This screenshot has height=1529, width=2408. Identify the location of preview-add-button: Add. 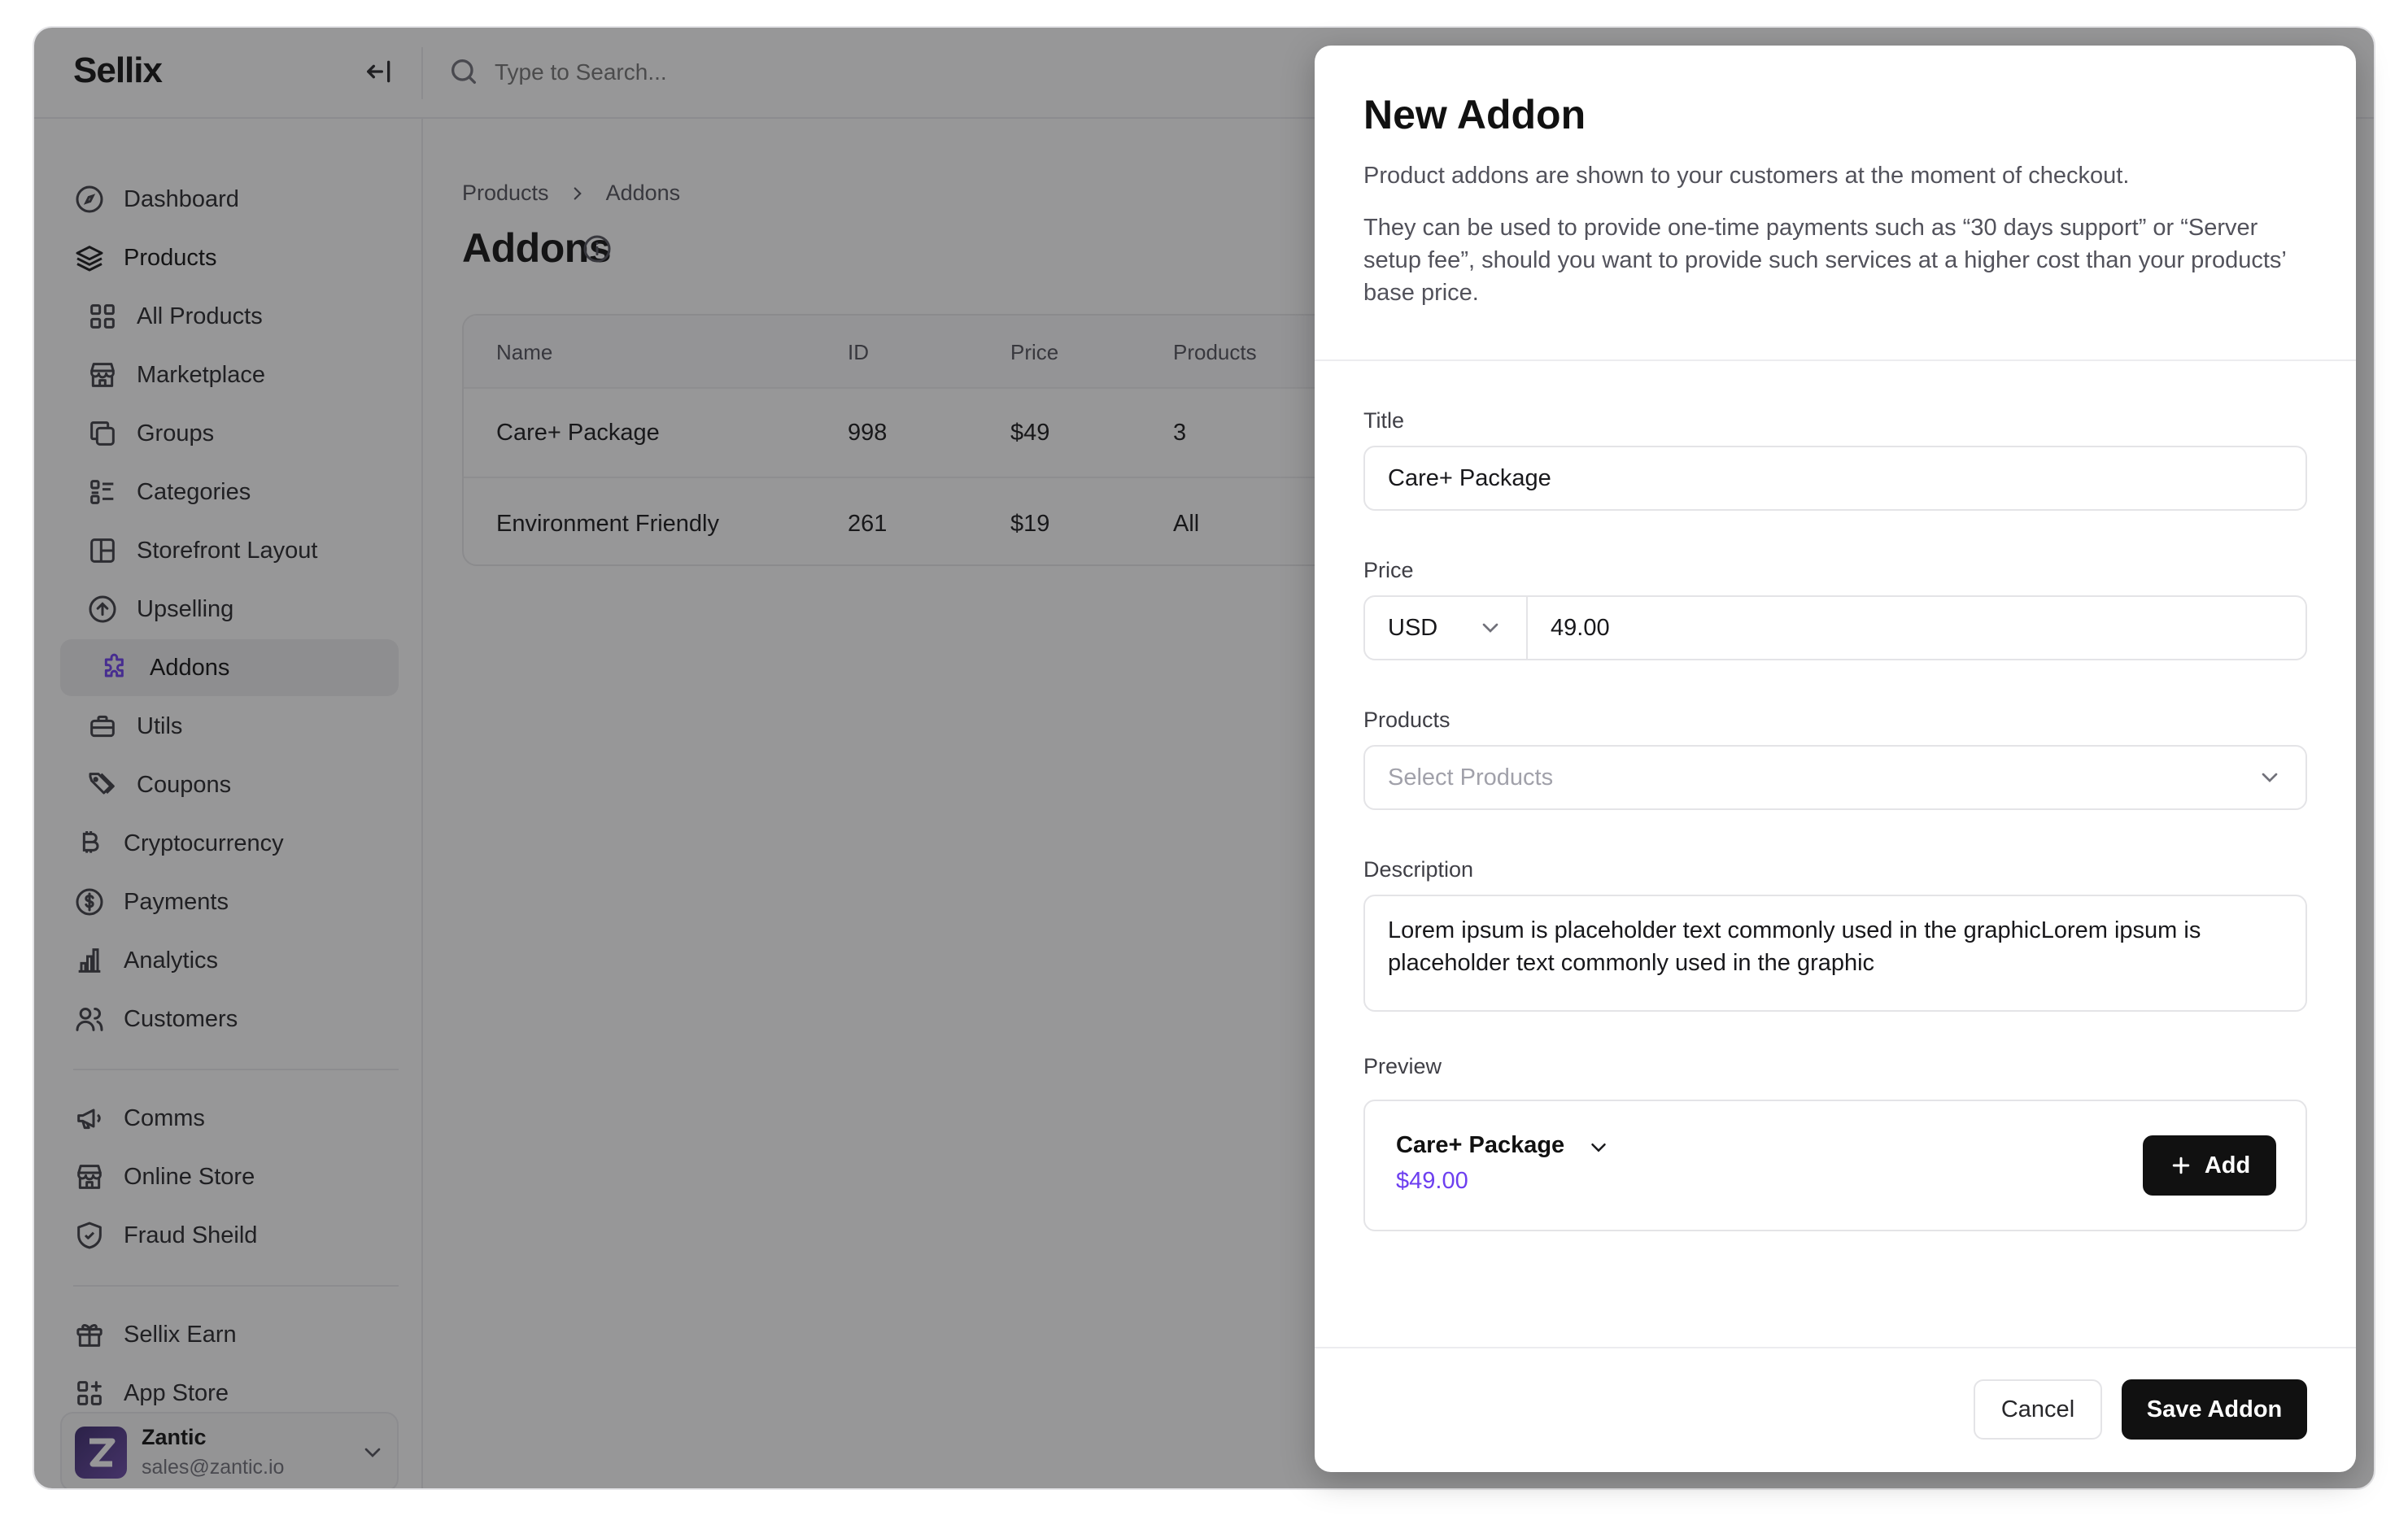
(2210, 1165).